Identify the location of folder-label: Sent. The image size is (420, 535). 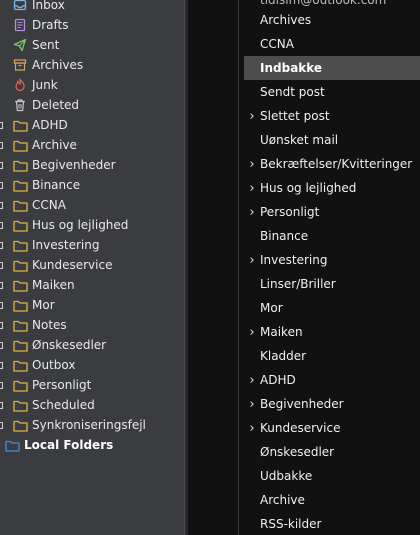
(46, 45).